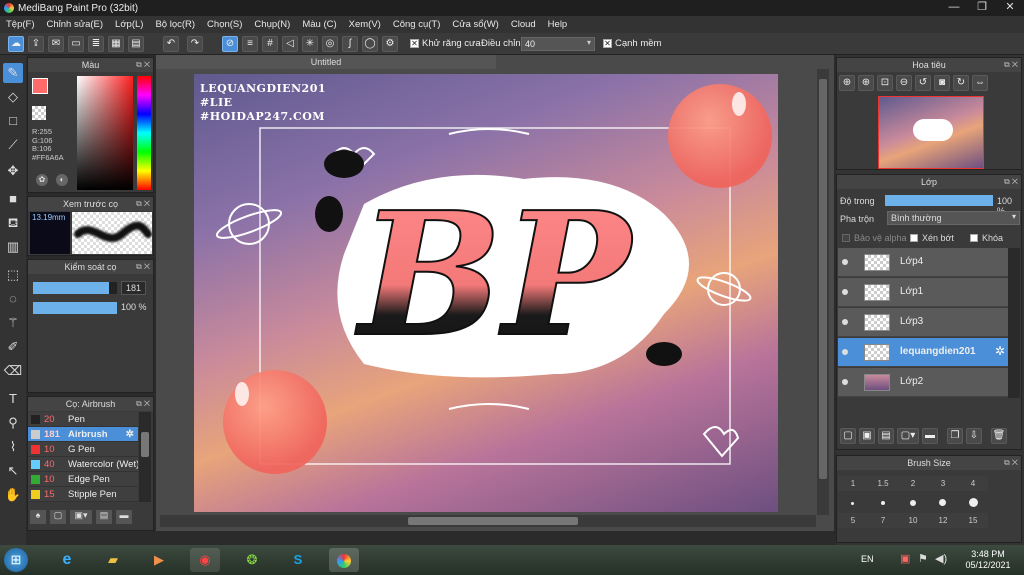  I want to click on brush-menu-icon: ▣▾, so click(81, 517).